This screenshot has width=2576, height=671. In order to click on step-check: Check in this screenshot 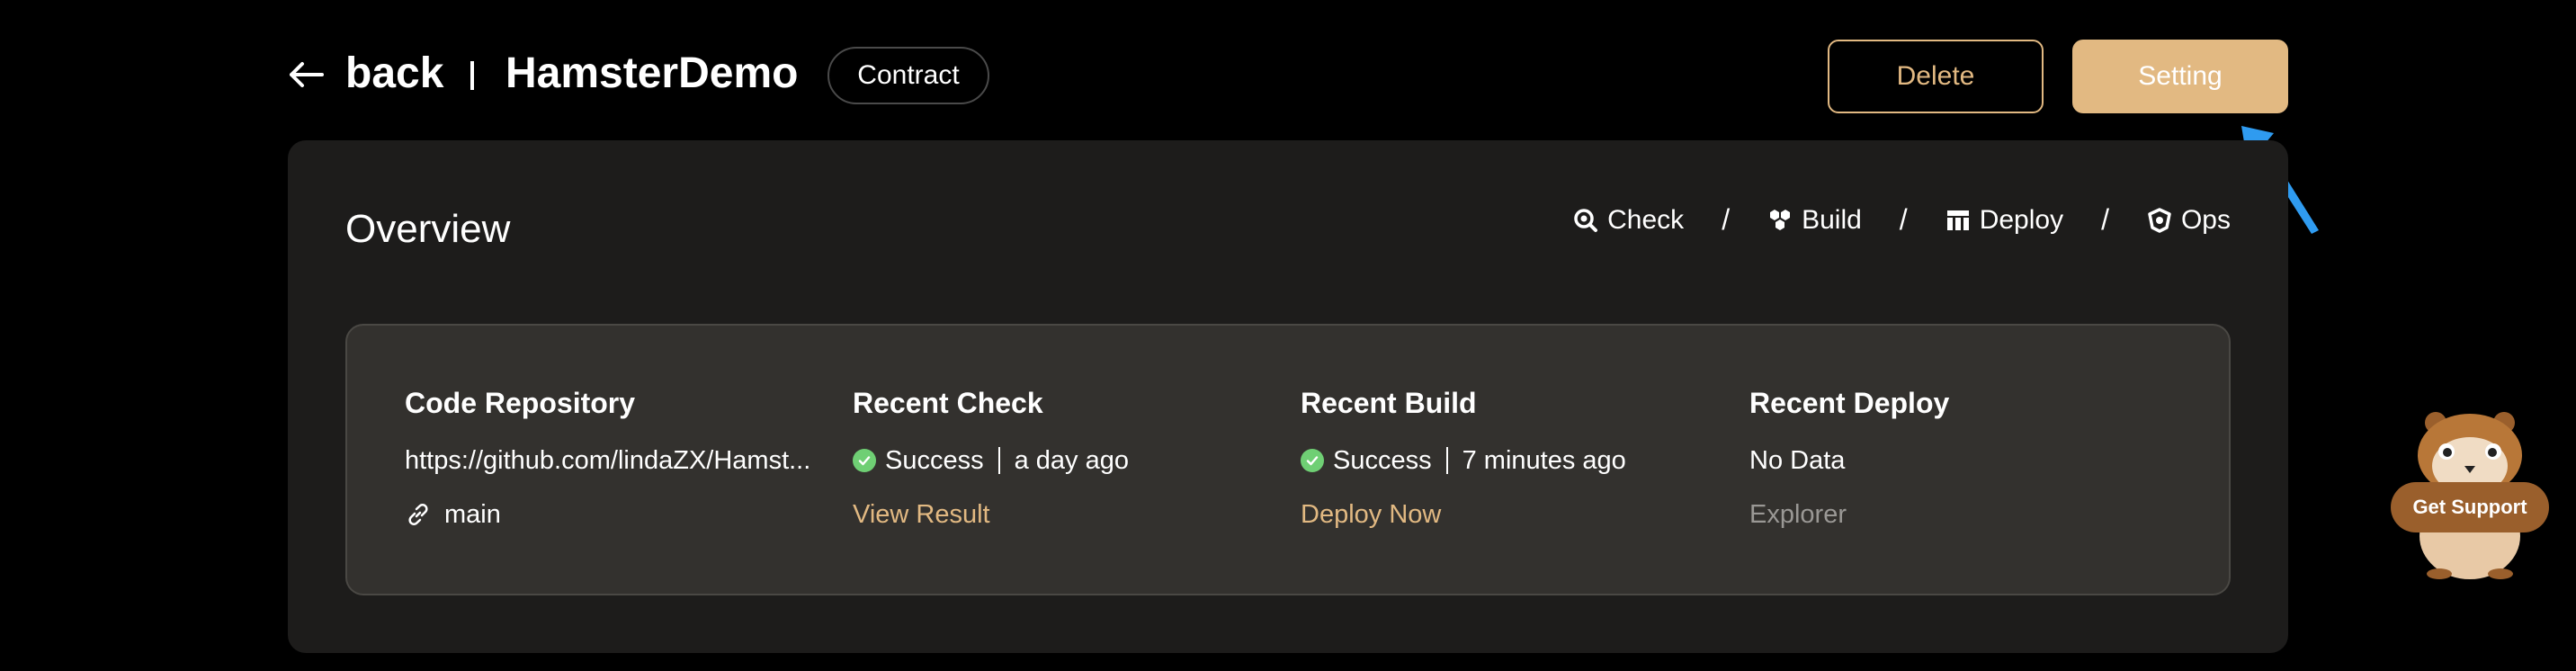, I will do `click(1628, 220)`.